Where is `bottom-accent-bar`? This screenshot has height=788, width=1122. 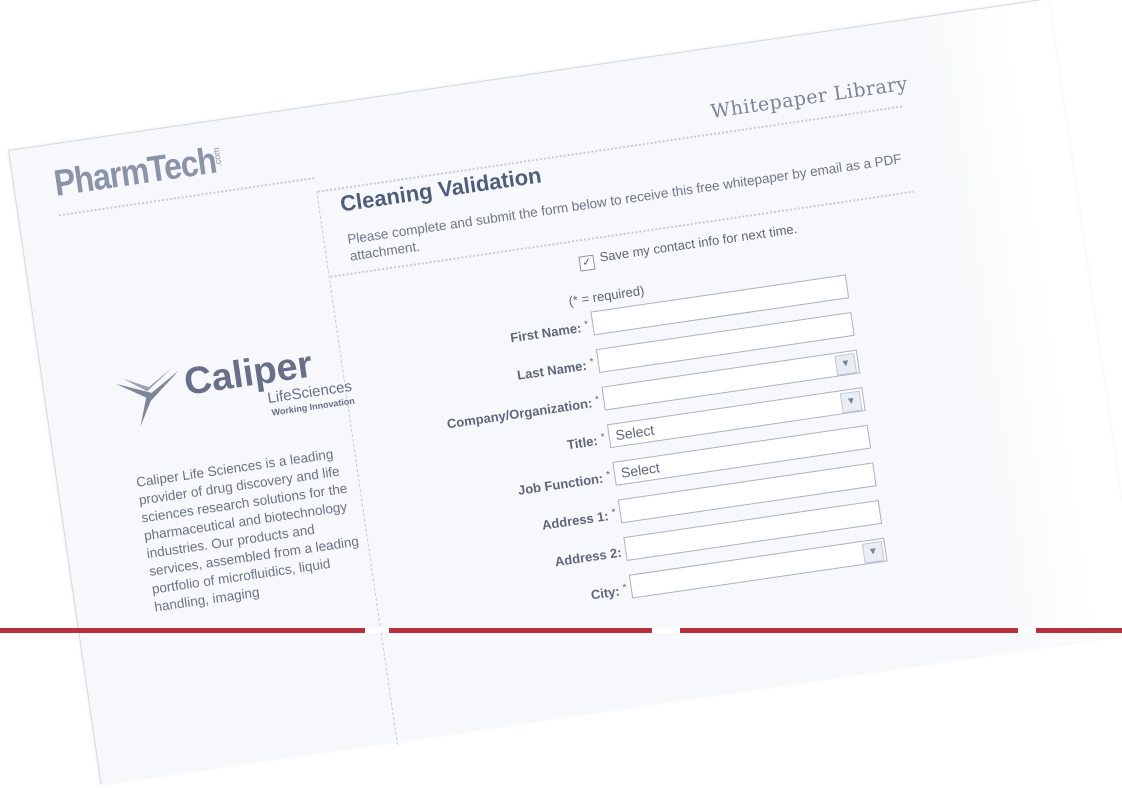
bottom-accent-bar is located at coordinates (561, 630).